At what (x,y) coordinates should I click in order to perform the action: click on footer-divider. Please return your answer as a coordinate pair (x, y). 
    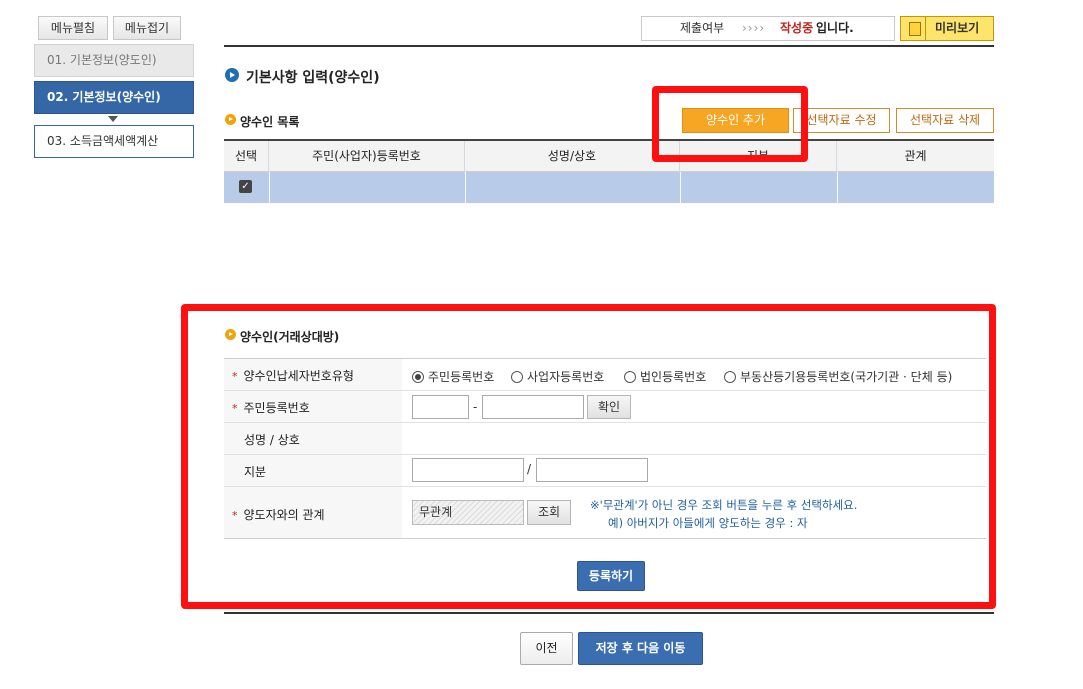
    Looking at the image, I should click on (609, 613).